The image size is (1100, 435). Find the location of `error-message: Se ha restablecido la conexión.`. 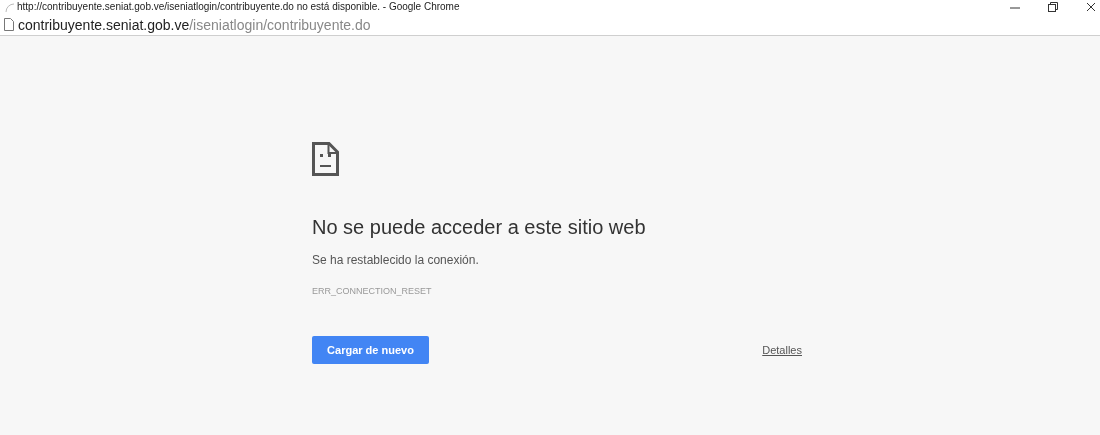

error-message: Se ha restablecido la conexión. is located at coordinates (396, 260).